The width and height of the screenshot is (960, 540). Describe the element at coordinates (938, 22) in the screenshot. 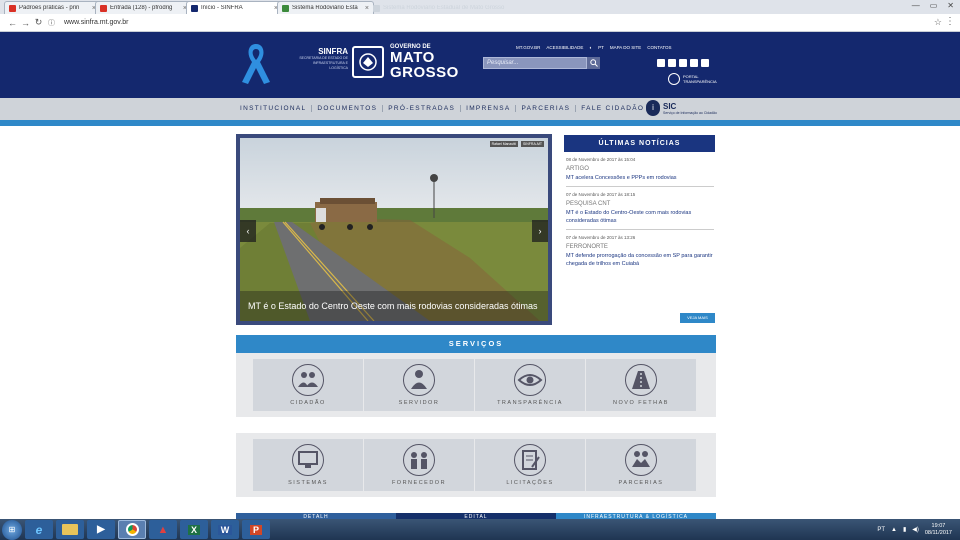

I see `bookmark-star-icon: ☆` at that location.